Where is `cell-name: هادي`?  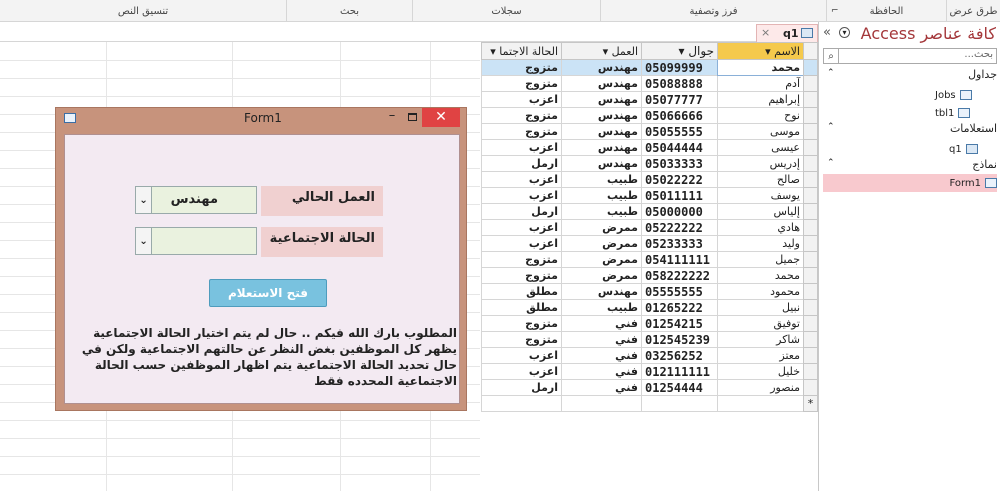
cell-name: هادي is located at coordinates (760, 227).